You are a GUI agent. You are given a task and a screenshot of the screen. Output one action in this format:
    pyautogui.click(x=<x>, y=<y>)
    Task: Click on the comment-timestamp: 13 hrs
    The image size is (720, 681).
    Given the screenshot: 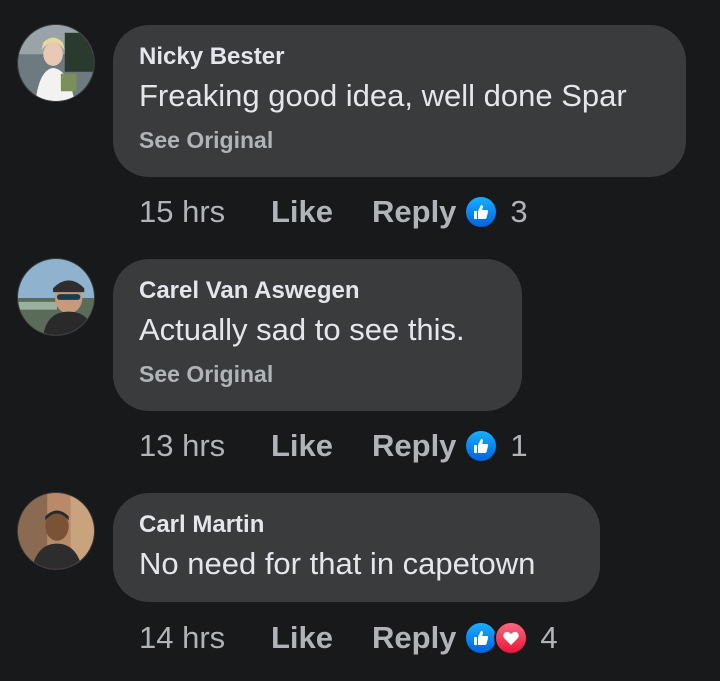 What is the action you would take?
    pyautogui.click(x=205, y=446)
    